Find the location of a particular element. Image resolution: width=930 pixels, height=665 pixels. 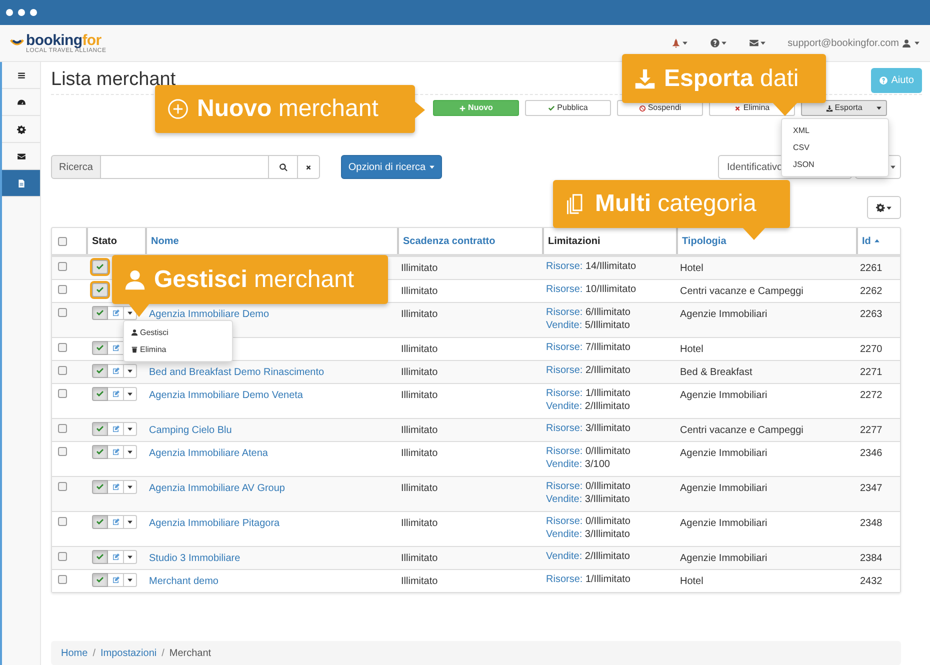

table-cell: 2347 is located at coordinates (871, 488).